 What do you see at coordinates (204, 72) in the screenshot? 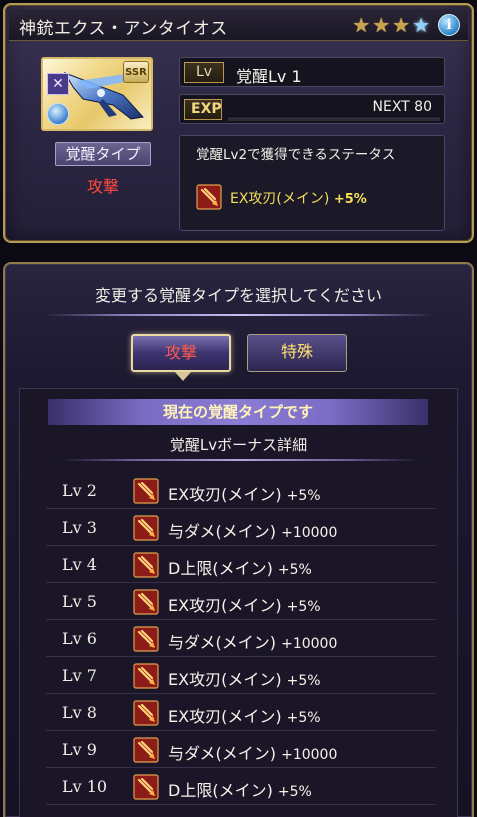
I see `lv-tag: Lv` at bounding box center [204, 72].